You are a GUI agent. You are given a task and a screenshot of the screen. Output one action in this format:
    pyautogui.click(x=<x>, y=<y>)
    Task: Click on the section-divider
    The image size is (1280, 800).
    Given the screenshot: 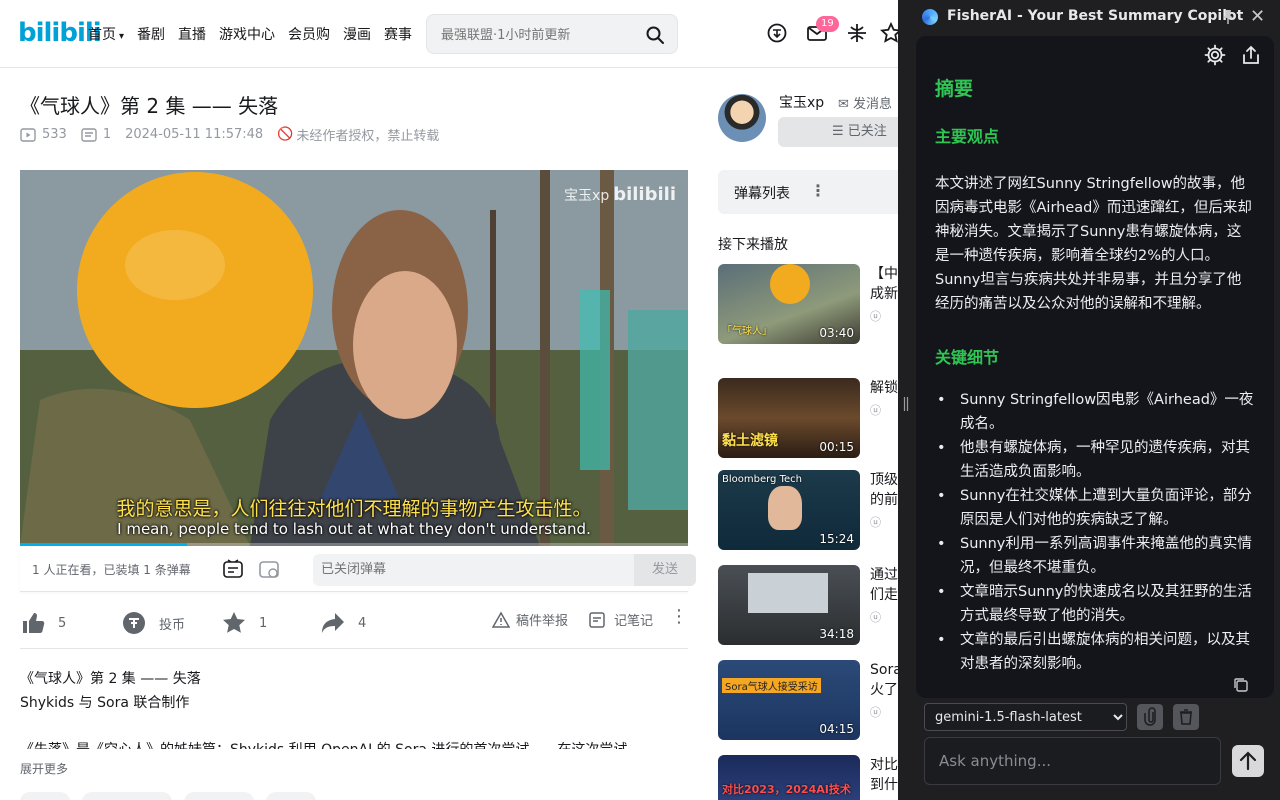 What is the action you would take?
    pyautogui.click(x=354, y=648)
    